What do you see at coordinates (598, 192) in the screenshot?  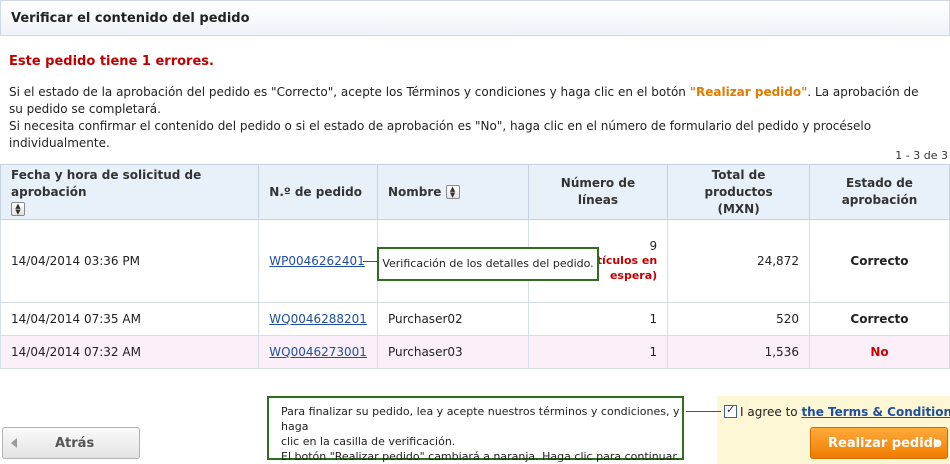 I see `column-header-lines: Número de líneas` at bounding box center [598, 192].